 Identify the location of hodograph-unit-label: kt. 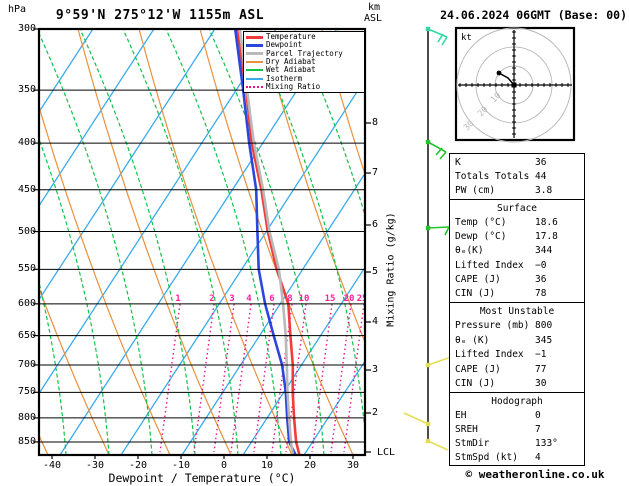
(466, 38).